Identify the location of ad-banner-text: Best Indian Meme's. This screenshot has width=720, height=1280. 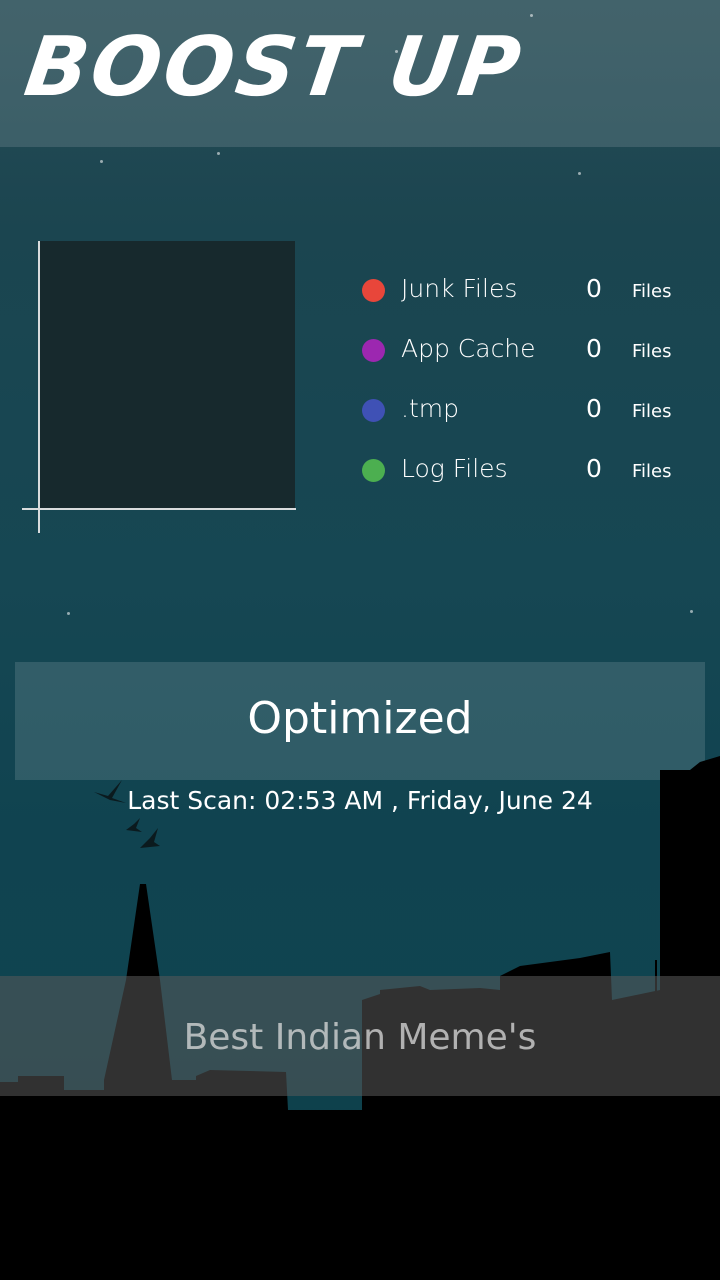
(360, 1037).